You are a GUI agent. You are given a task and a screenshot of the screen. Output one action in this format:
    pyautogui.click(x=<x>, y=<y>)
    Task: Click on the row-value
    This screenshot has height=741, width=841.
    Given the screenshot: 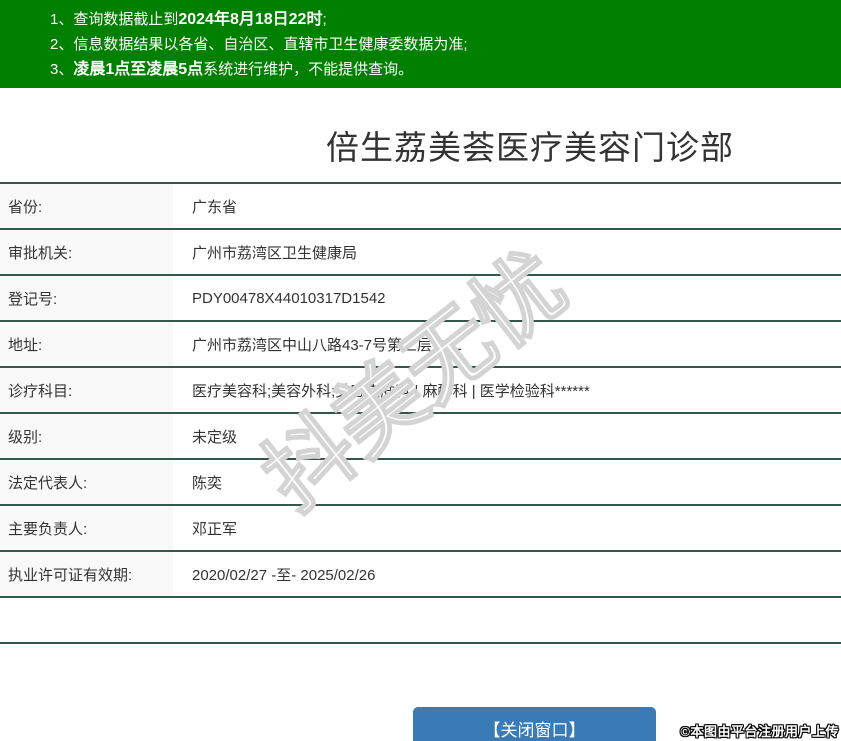 What is the action you would take?
    pyautogui.click(x=516, y=620)
    